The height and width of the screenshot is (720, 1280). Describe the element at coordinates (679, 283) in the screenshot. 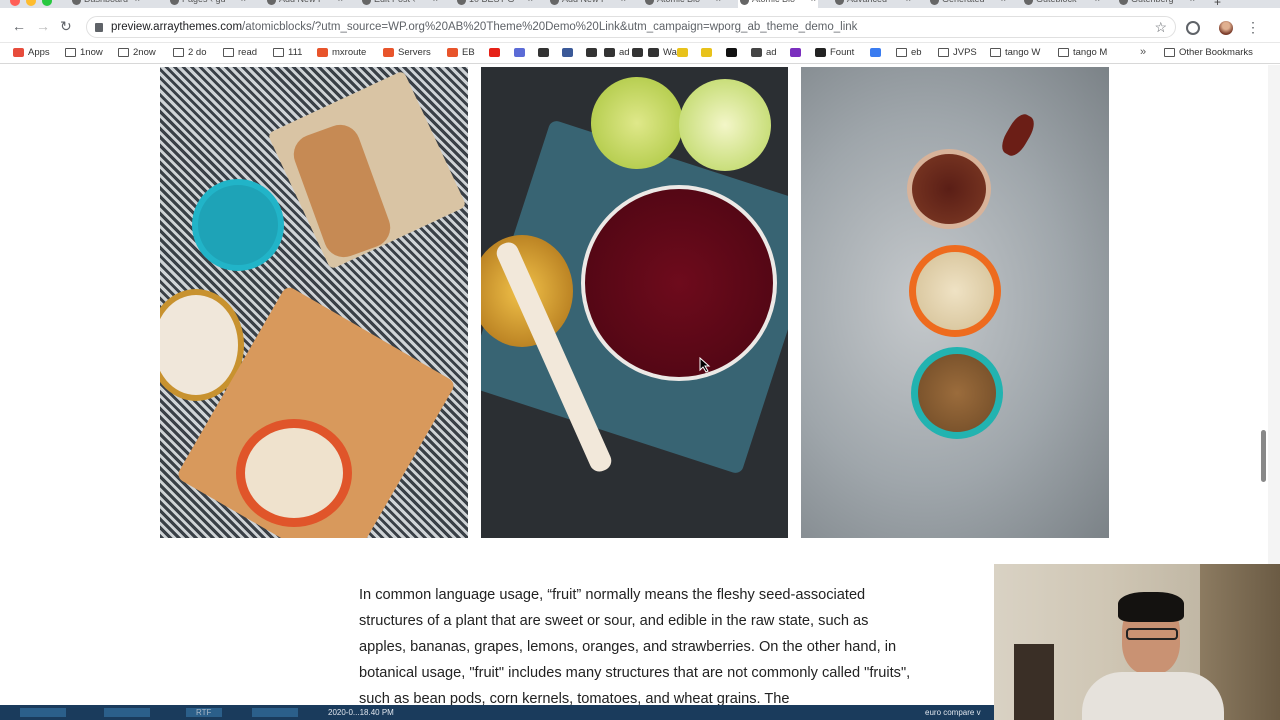

I see `tea-cup-shape` at that location.